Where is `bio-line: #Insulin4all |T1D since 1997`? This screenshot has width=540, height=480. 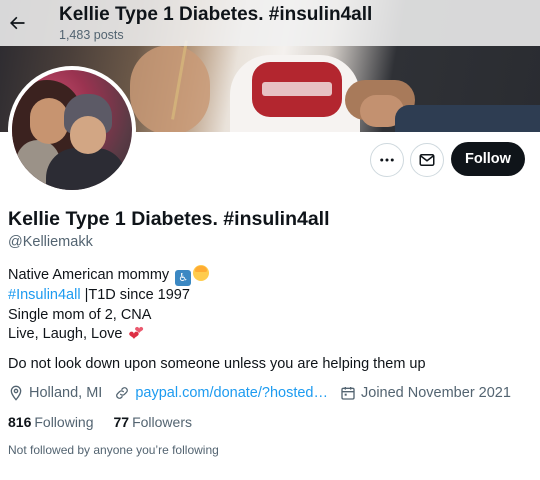 bio-line: #Insulin4all |T1D since 1997 is located at coordinates (108, 296).